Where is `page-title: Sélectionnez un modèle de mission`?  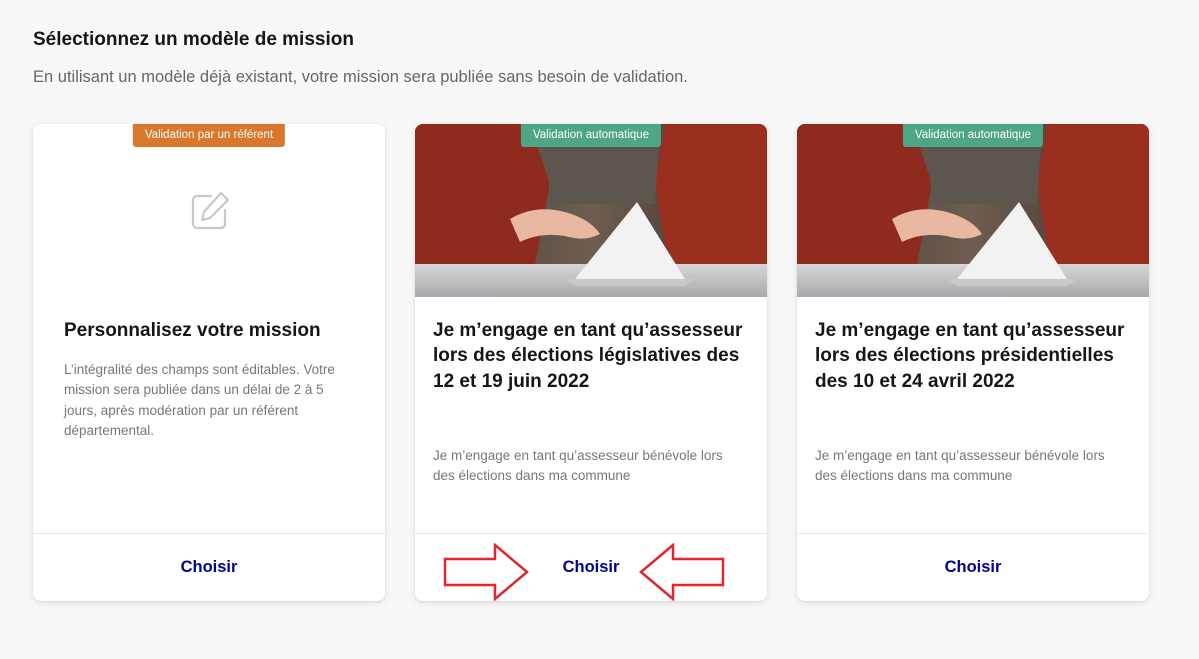
page-title: Sélectionnez un modèle de mission is located at coordinates (193, 39).